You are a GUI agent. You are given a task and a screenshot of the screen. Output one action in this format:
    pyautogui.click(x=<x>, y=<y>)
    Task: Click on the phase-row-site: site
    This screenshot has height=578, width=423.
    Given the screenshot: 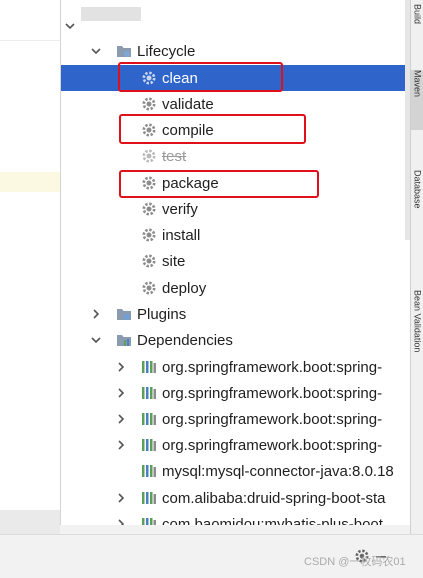 What is the action you would take?
    pyautogui.click(x=235, y=261)
    